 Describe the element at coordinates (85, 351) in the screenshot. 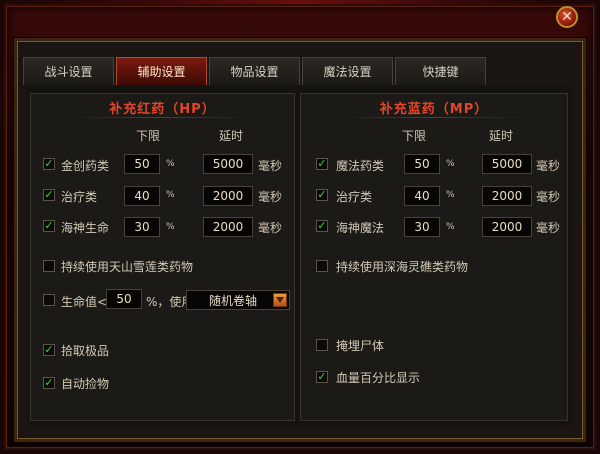

I see `pick-best-label: 拾取极品` at that location.